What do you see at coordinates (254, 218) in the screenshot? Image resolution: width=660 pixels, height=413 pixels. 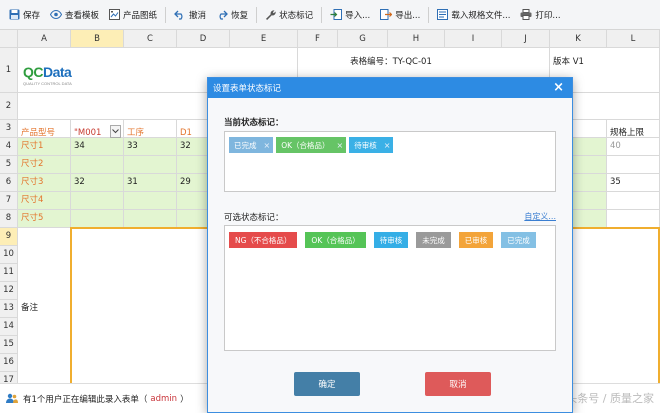 I see `available-tags-label: 可选状态标记：` at bounding box center [254, 218].